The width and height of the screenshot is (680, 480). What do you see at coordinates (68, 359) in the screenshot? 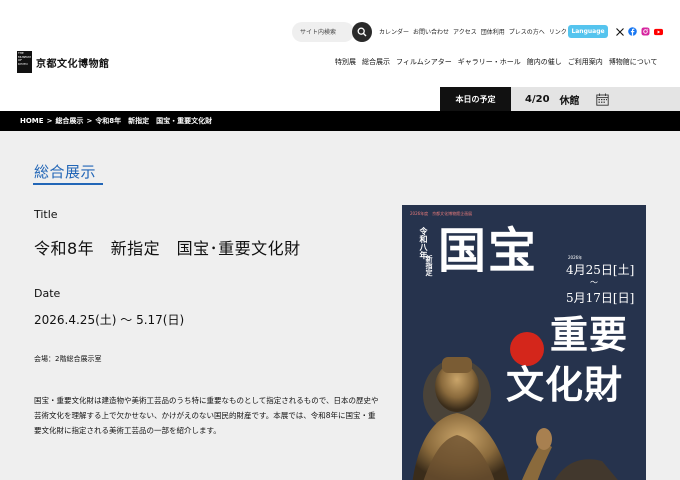
I see `event-venue: 会場：2階総合展示室` at bounding box center [68, 359].